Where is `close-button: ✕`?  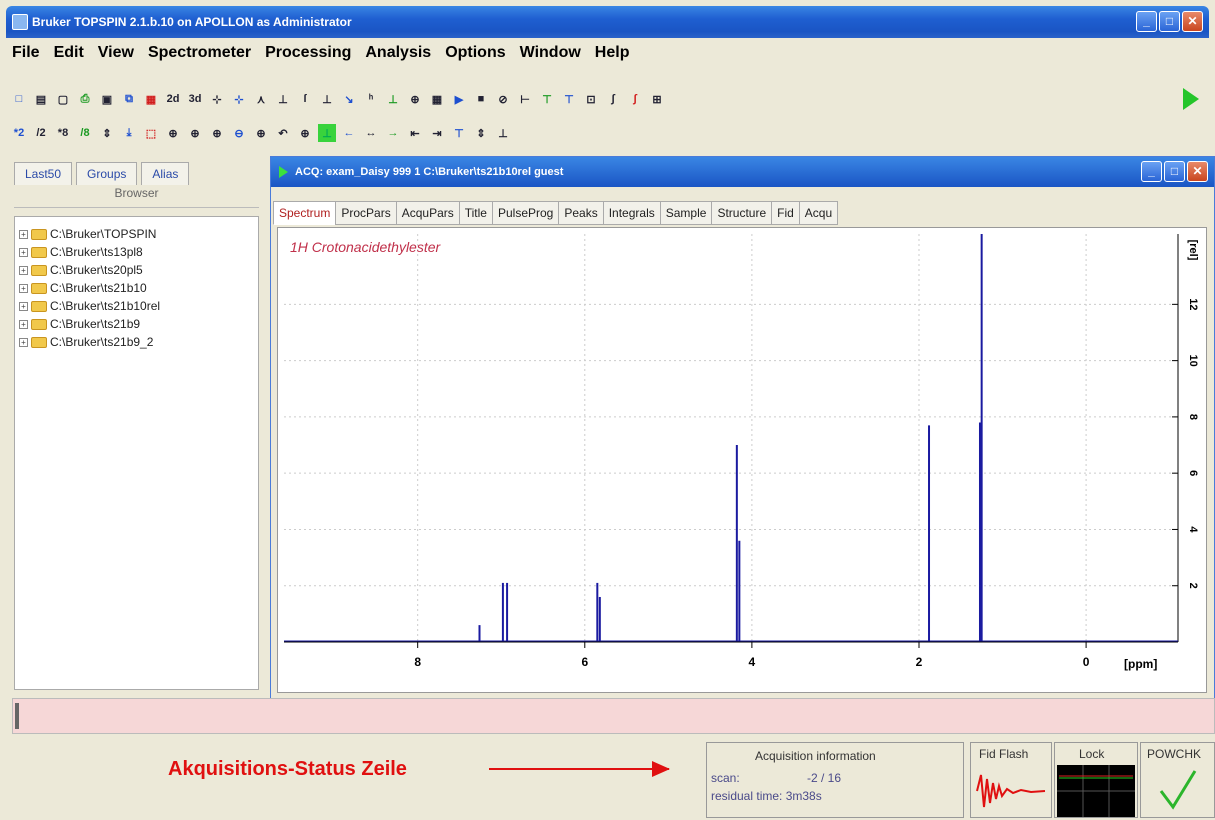 close-button: ✕ is located at coordinates (1192, 21).